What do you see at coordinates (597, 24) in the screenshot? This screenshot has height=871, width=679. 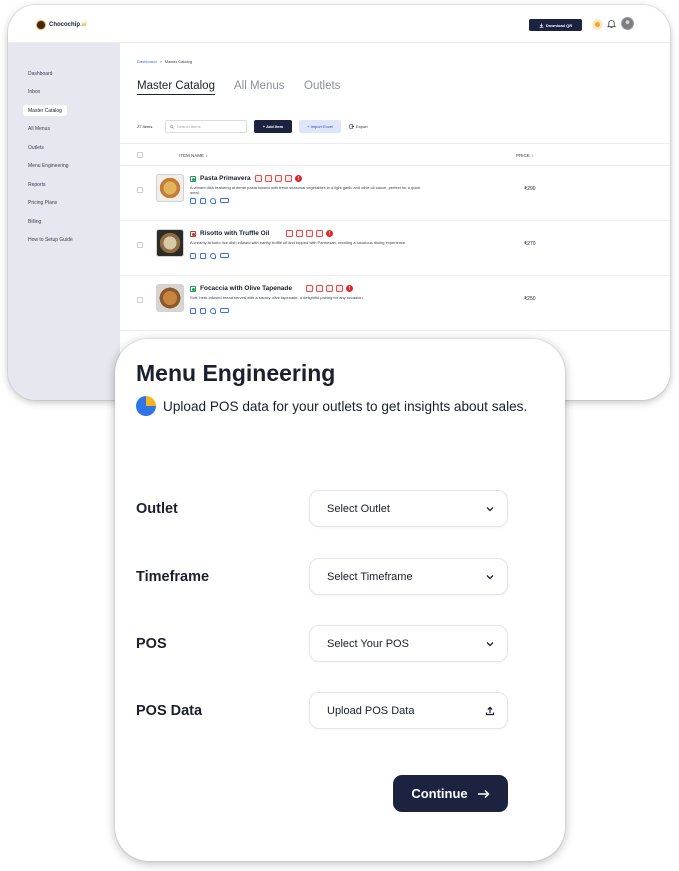 I see `theme-toggle-icon` at bounding box center [597, 24].